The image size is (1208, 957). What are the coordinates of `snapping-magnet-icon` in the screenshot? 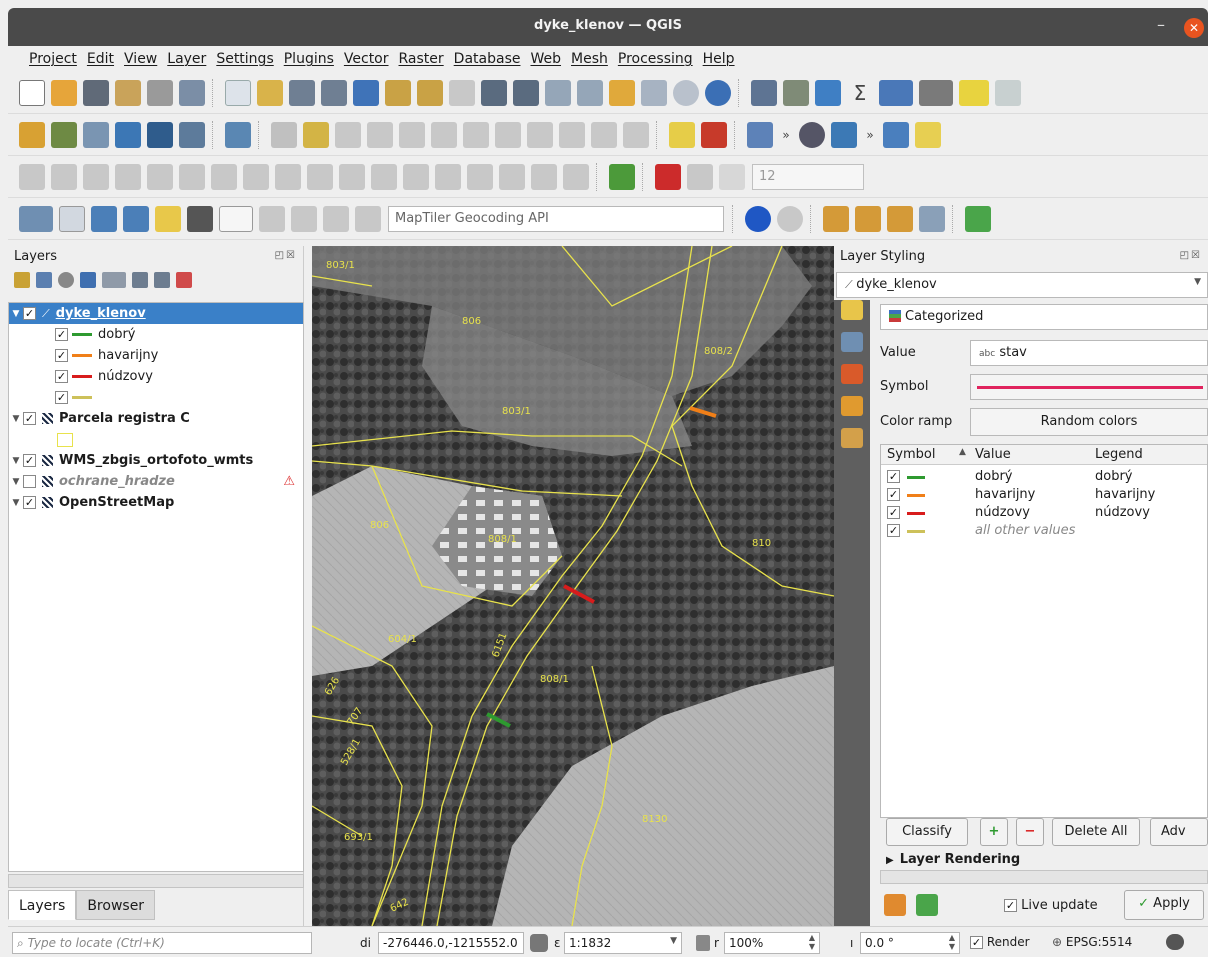 It's located at (668, 176).